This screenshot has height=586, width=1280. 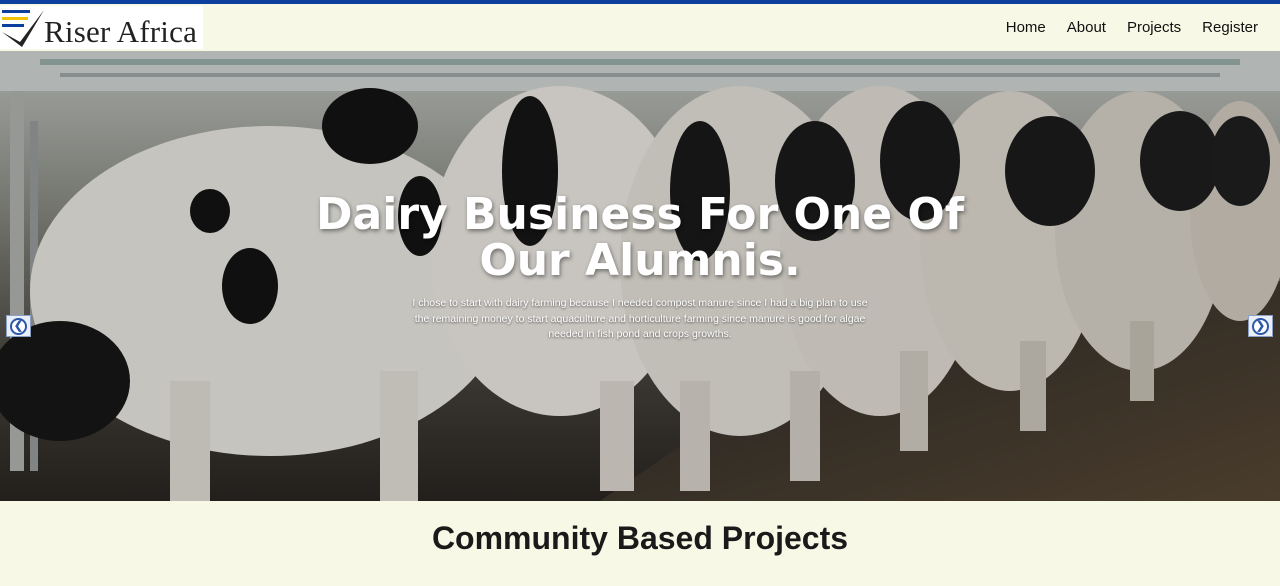 I want to click on hero-title: Dairy Business For One Of Our Alumnis., so click(x=640, y=237).